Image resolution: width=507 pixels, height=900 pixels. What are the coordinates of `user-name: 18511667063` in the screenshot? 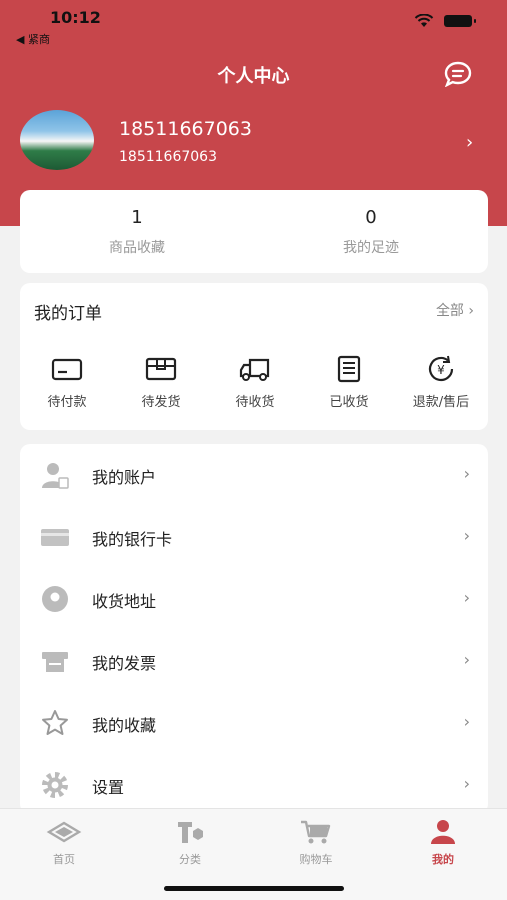 It's located at (185, 129).